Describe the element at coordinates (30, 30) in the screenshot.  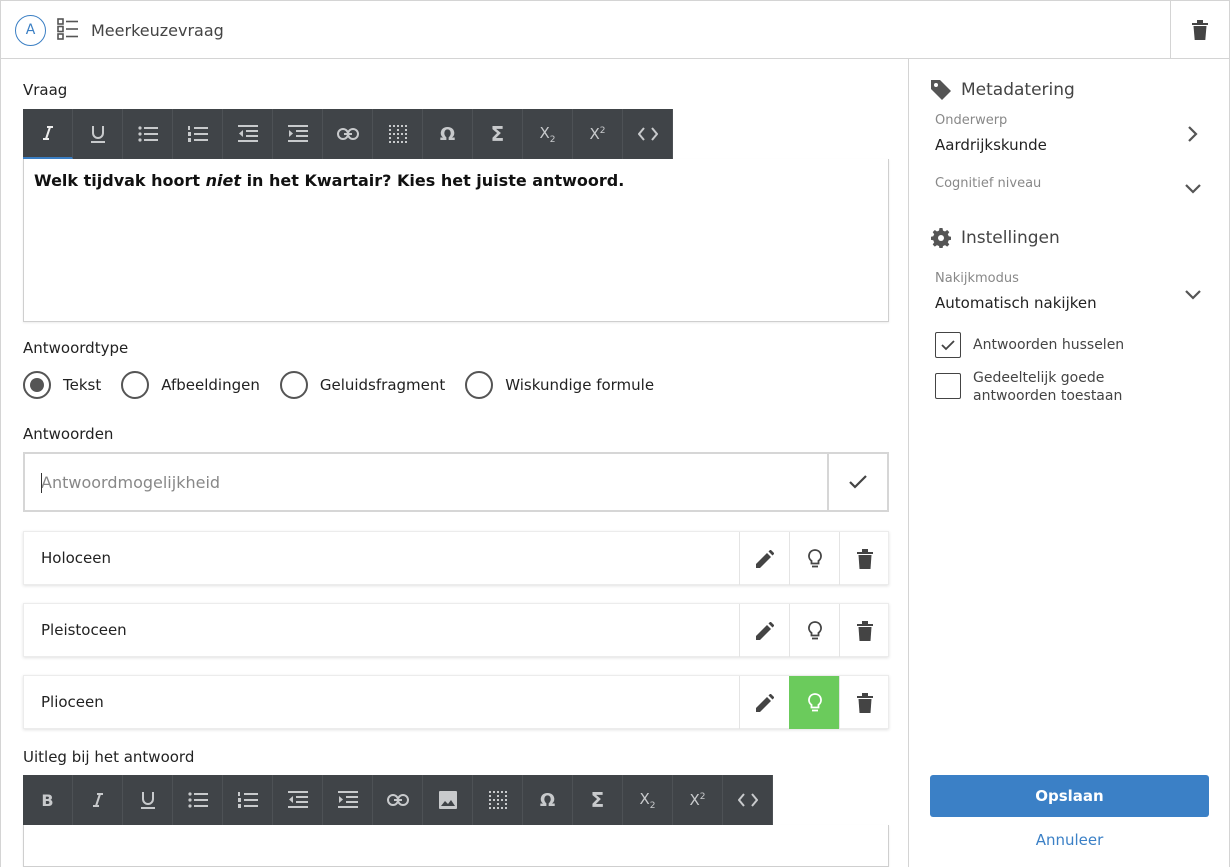
I see `question-letter-badge: A` at that location.